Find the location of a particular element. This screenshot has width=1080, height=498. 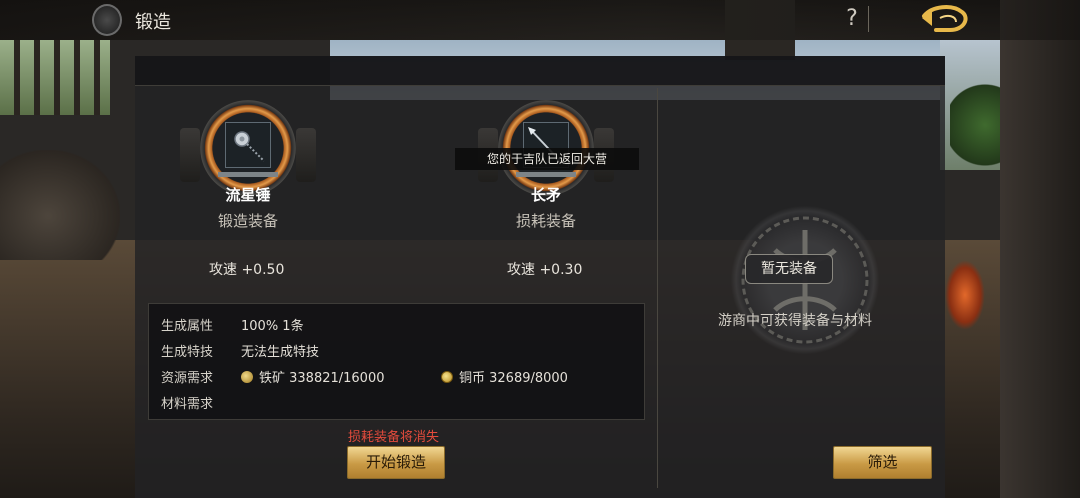

dragon-logo-icon is located at coordinates (107, 20).